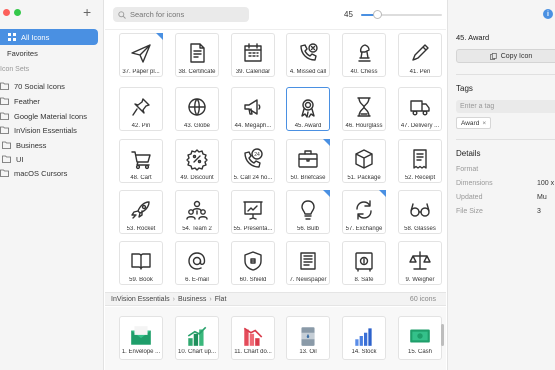 The image size is (555, 370). Describe the element at coordinates (49, 130) in the screenshot. I see `sidebar-item-set: InVision Essentials` at that location.